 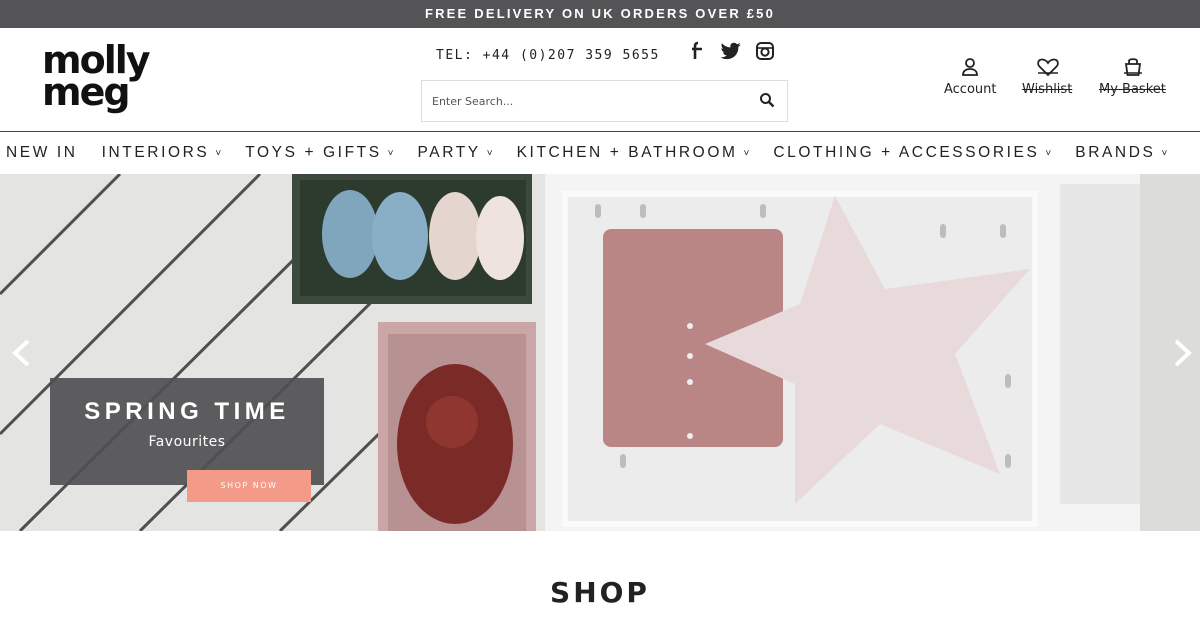 What do you see at coordinates (970, 89) in the screenshot?
I see `account-label: Account` at bounding box center [970, 89].